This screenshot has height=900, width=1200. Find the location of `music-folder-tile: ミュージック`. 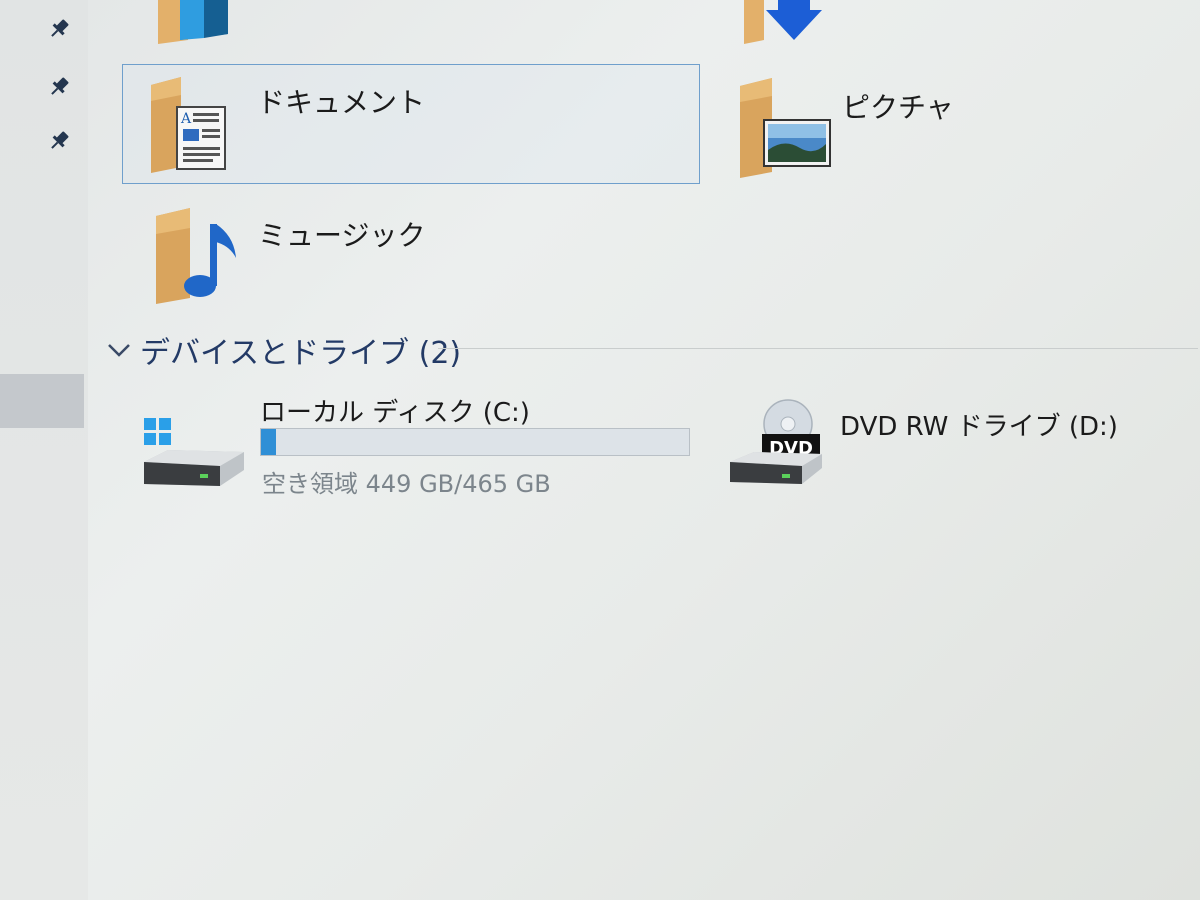

music-folder-tile: ミュージック is located at coordinates (373, 254).